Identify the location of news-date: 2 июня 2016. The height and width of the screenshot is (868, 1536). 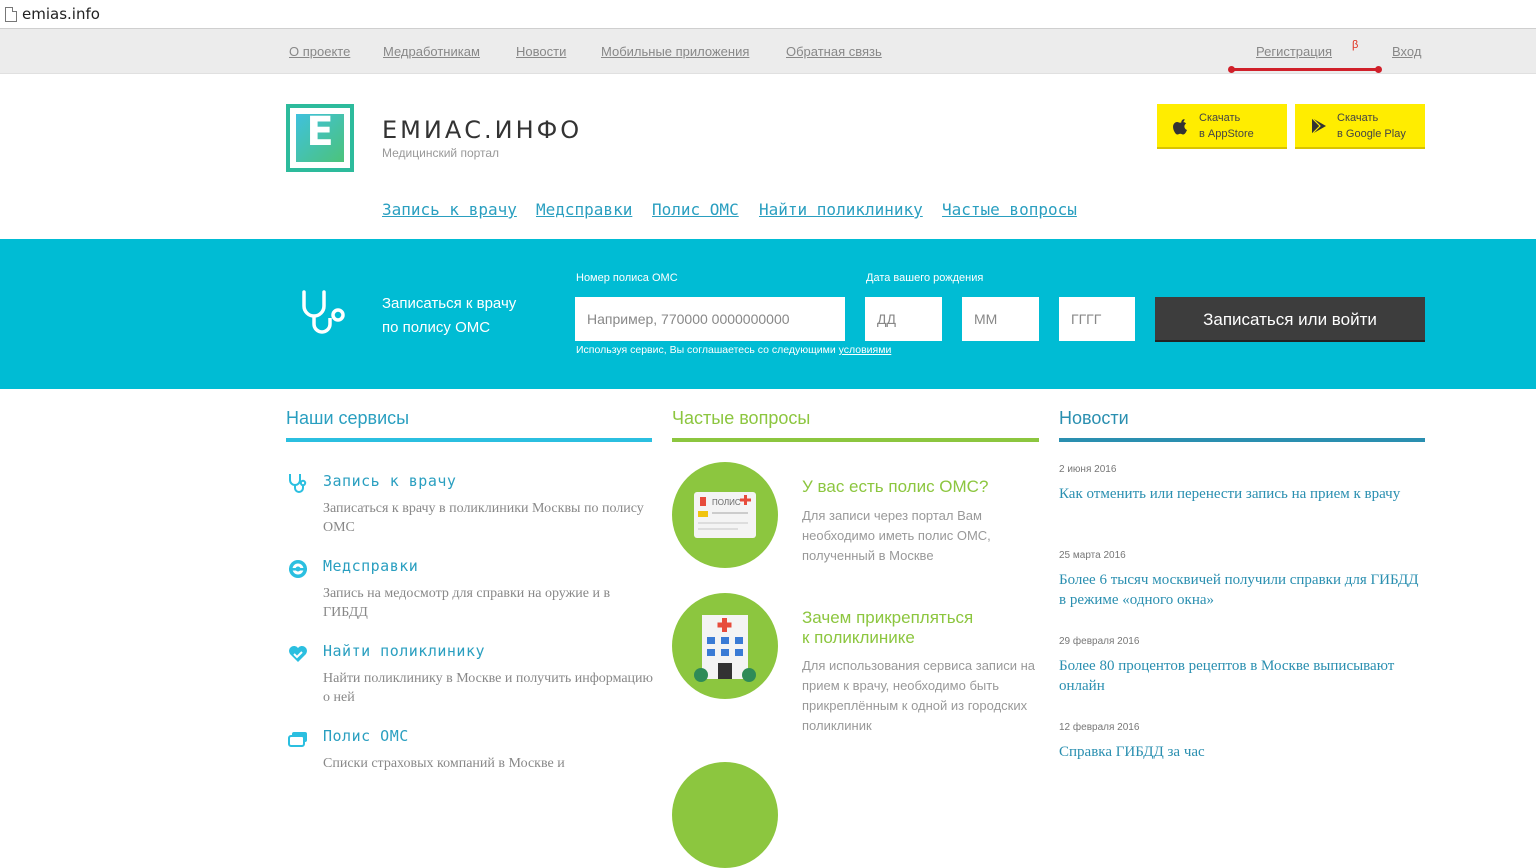
(1088, 469).